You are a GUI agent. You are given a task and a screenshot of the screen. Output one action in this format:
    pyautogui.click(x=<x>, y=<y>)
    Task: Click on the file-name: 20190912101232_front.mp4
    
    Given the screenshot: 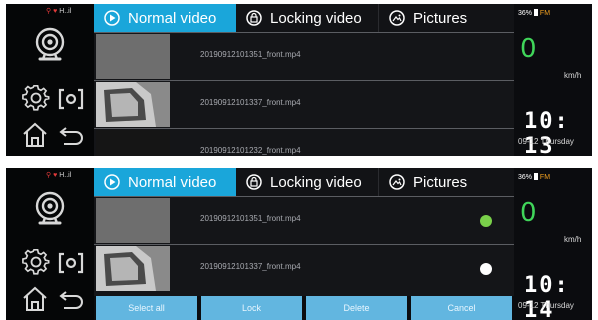 What is the action you would take?
    pyautogui.click(x=250, y=150)
    